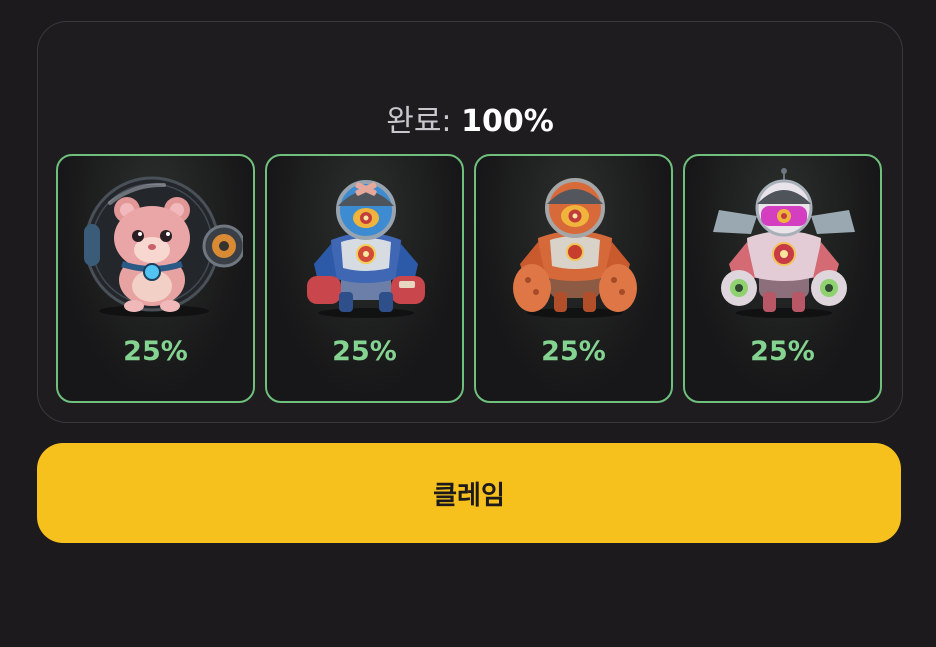  I want to click on card-hamster: 25%, so click(155, 278).